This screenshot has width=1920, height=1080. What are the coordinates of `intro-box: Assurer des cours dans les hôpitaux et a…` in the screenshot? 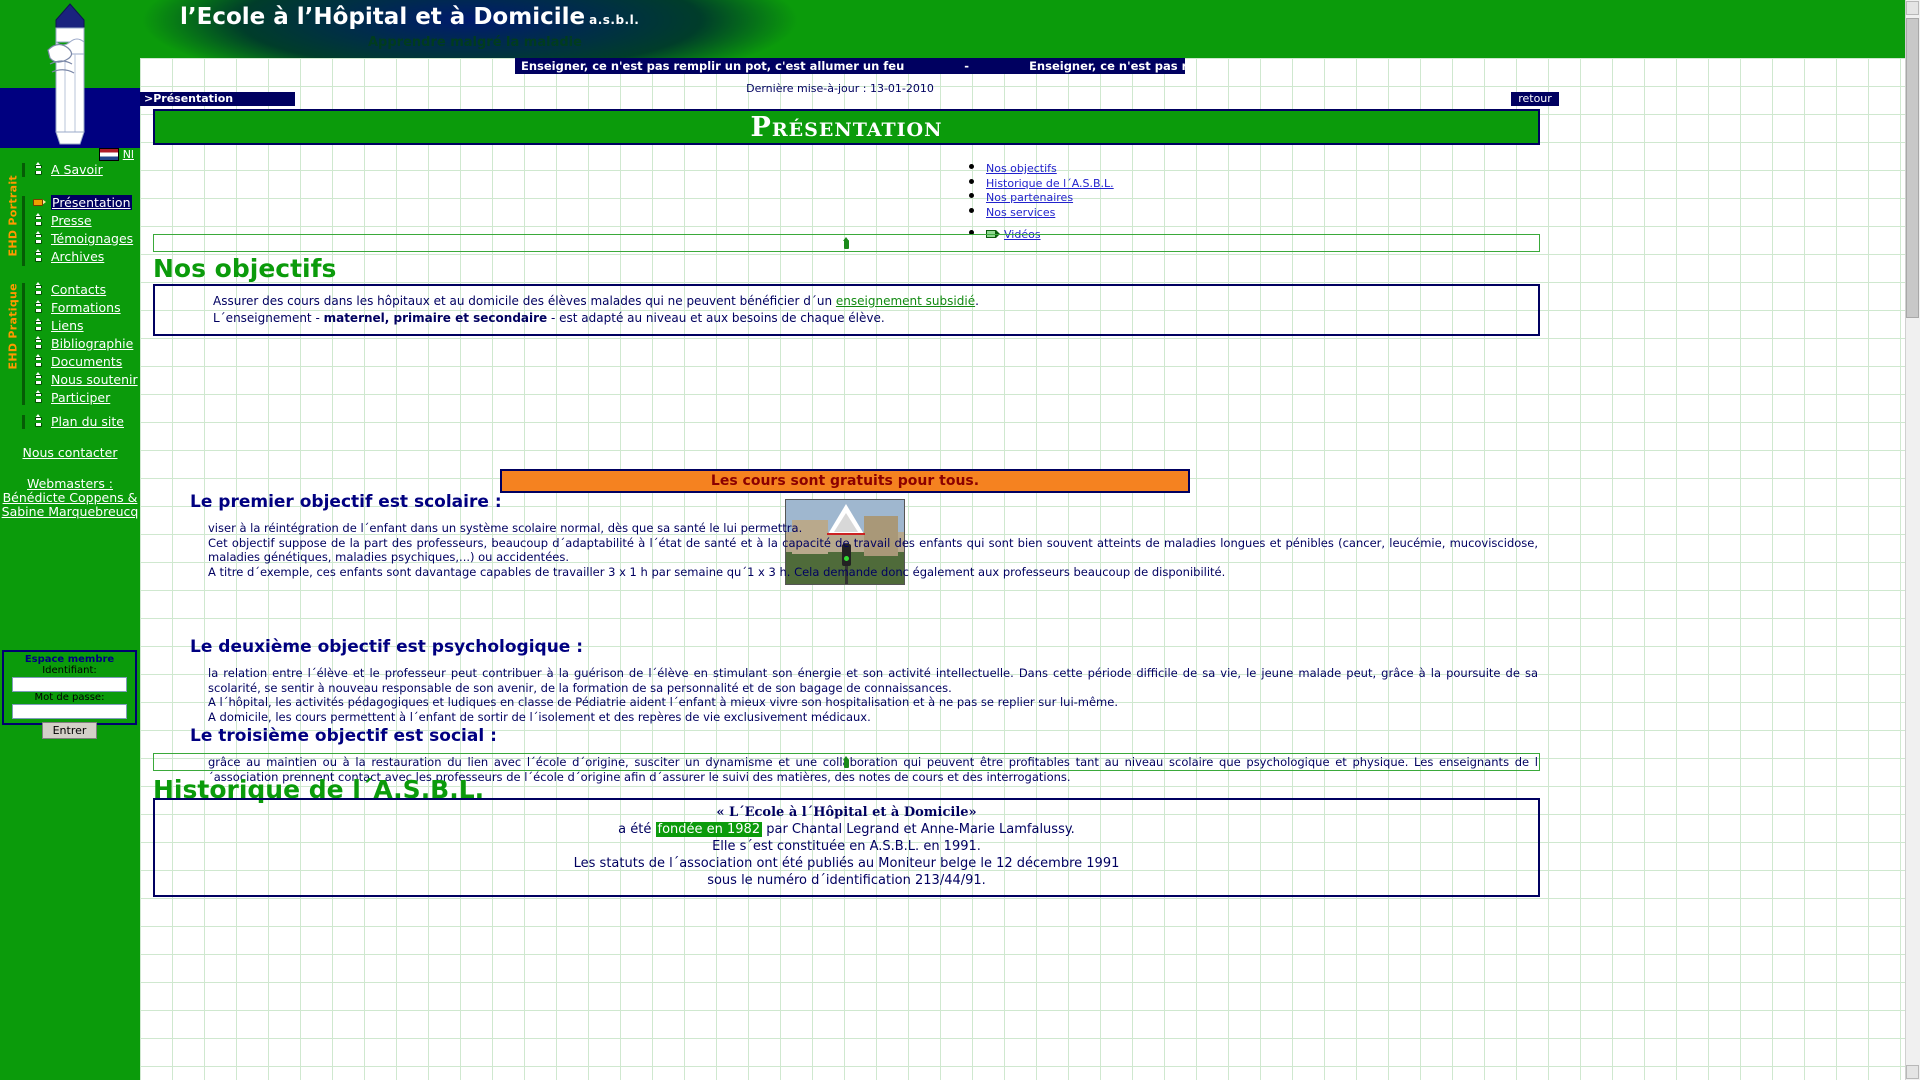 It's located at (846, 310).